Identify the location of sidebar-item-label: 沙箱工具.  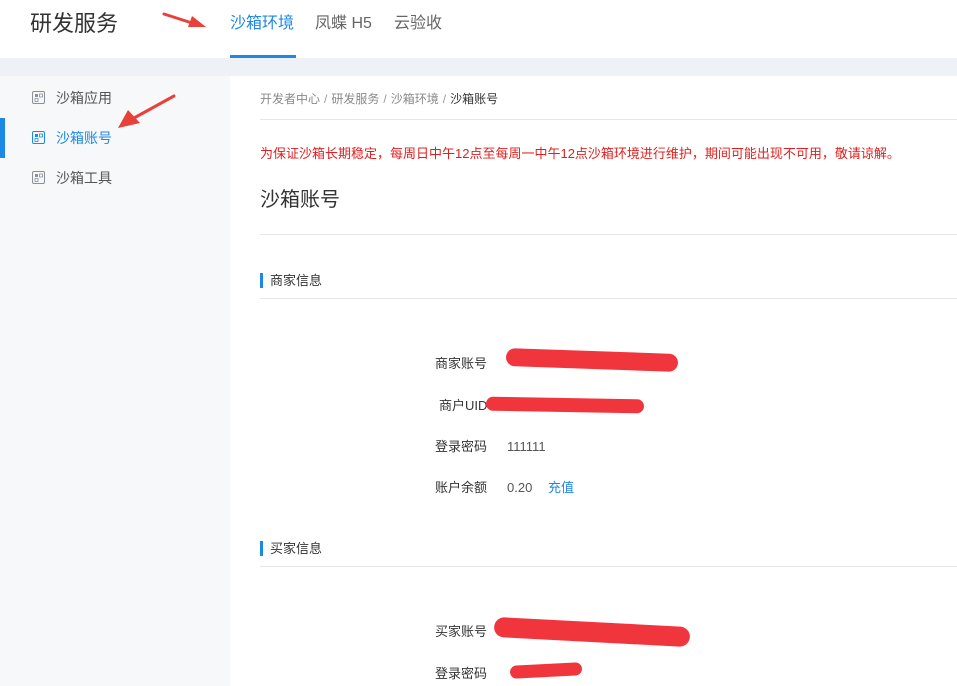
(84, 178).